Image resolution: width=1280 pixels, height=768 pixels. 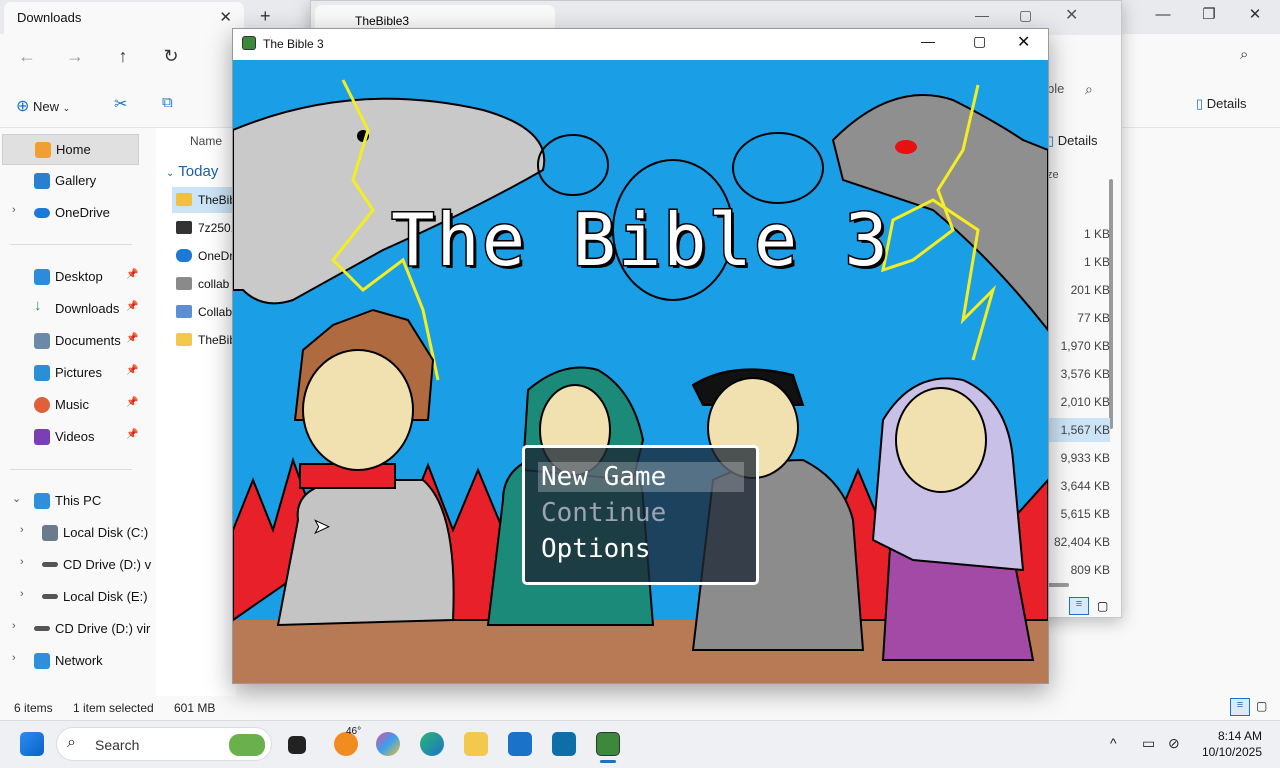 I want to click on file-icon, so click(x=184, y=283).